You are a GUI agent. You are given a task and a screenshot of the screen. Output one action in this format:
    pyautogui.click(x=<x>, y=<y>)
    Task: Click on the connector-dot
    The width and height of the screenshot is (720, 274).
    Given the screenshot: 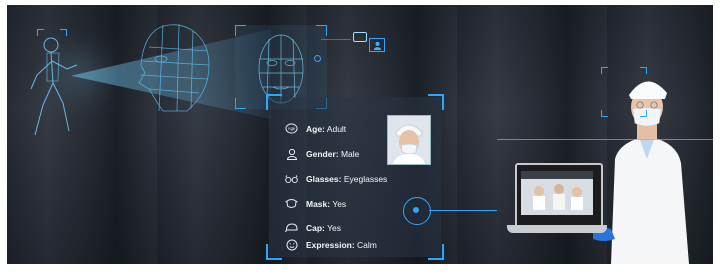 What is the action you would take?
    pyautogui.click(x=317, y=58)
    